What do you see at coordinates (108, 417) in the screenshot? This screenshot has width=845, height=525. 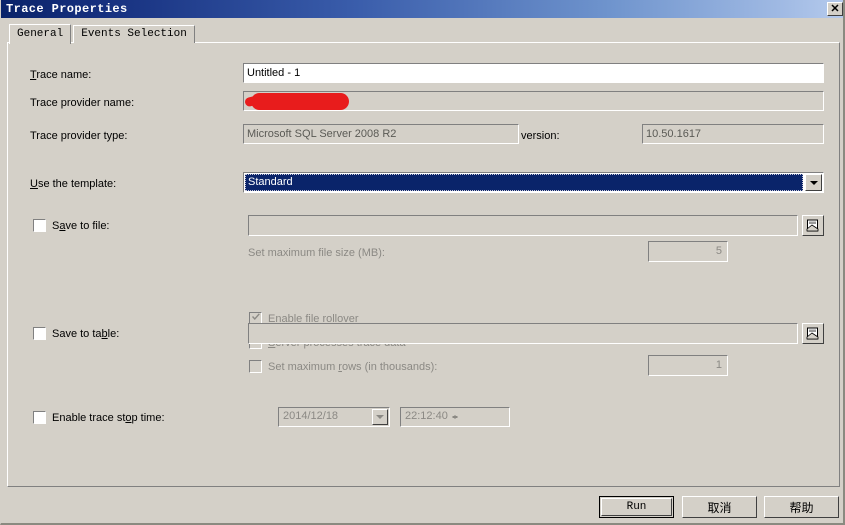 I see `enable-trace-stop-time-label: Enable trace stop time:` at bounding box center [108, 417].